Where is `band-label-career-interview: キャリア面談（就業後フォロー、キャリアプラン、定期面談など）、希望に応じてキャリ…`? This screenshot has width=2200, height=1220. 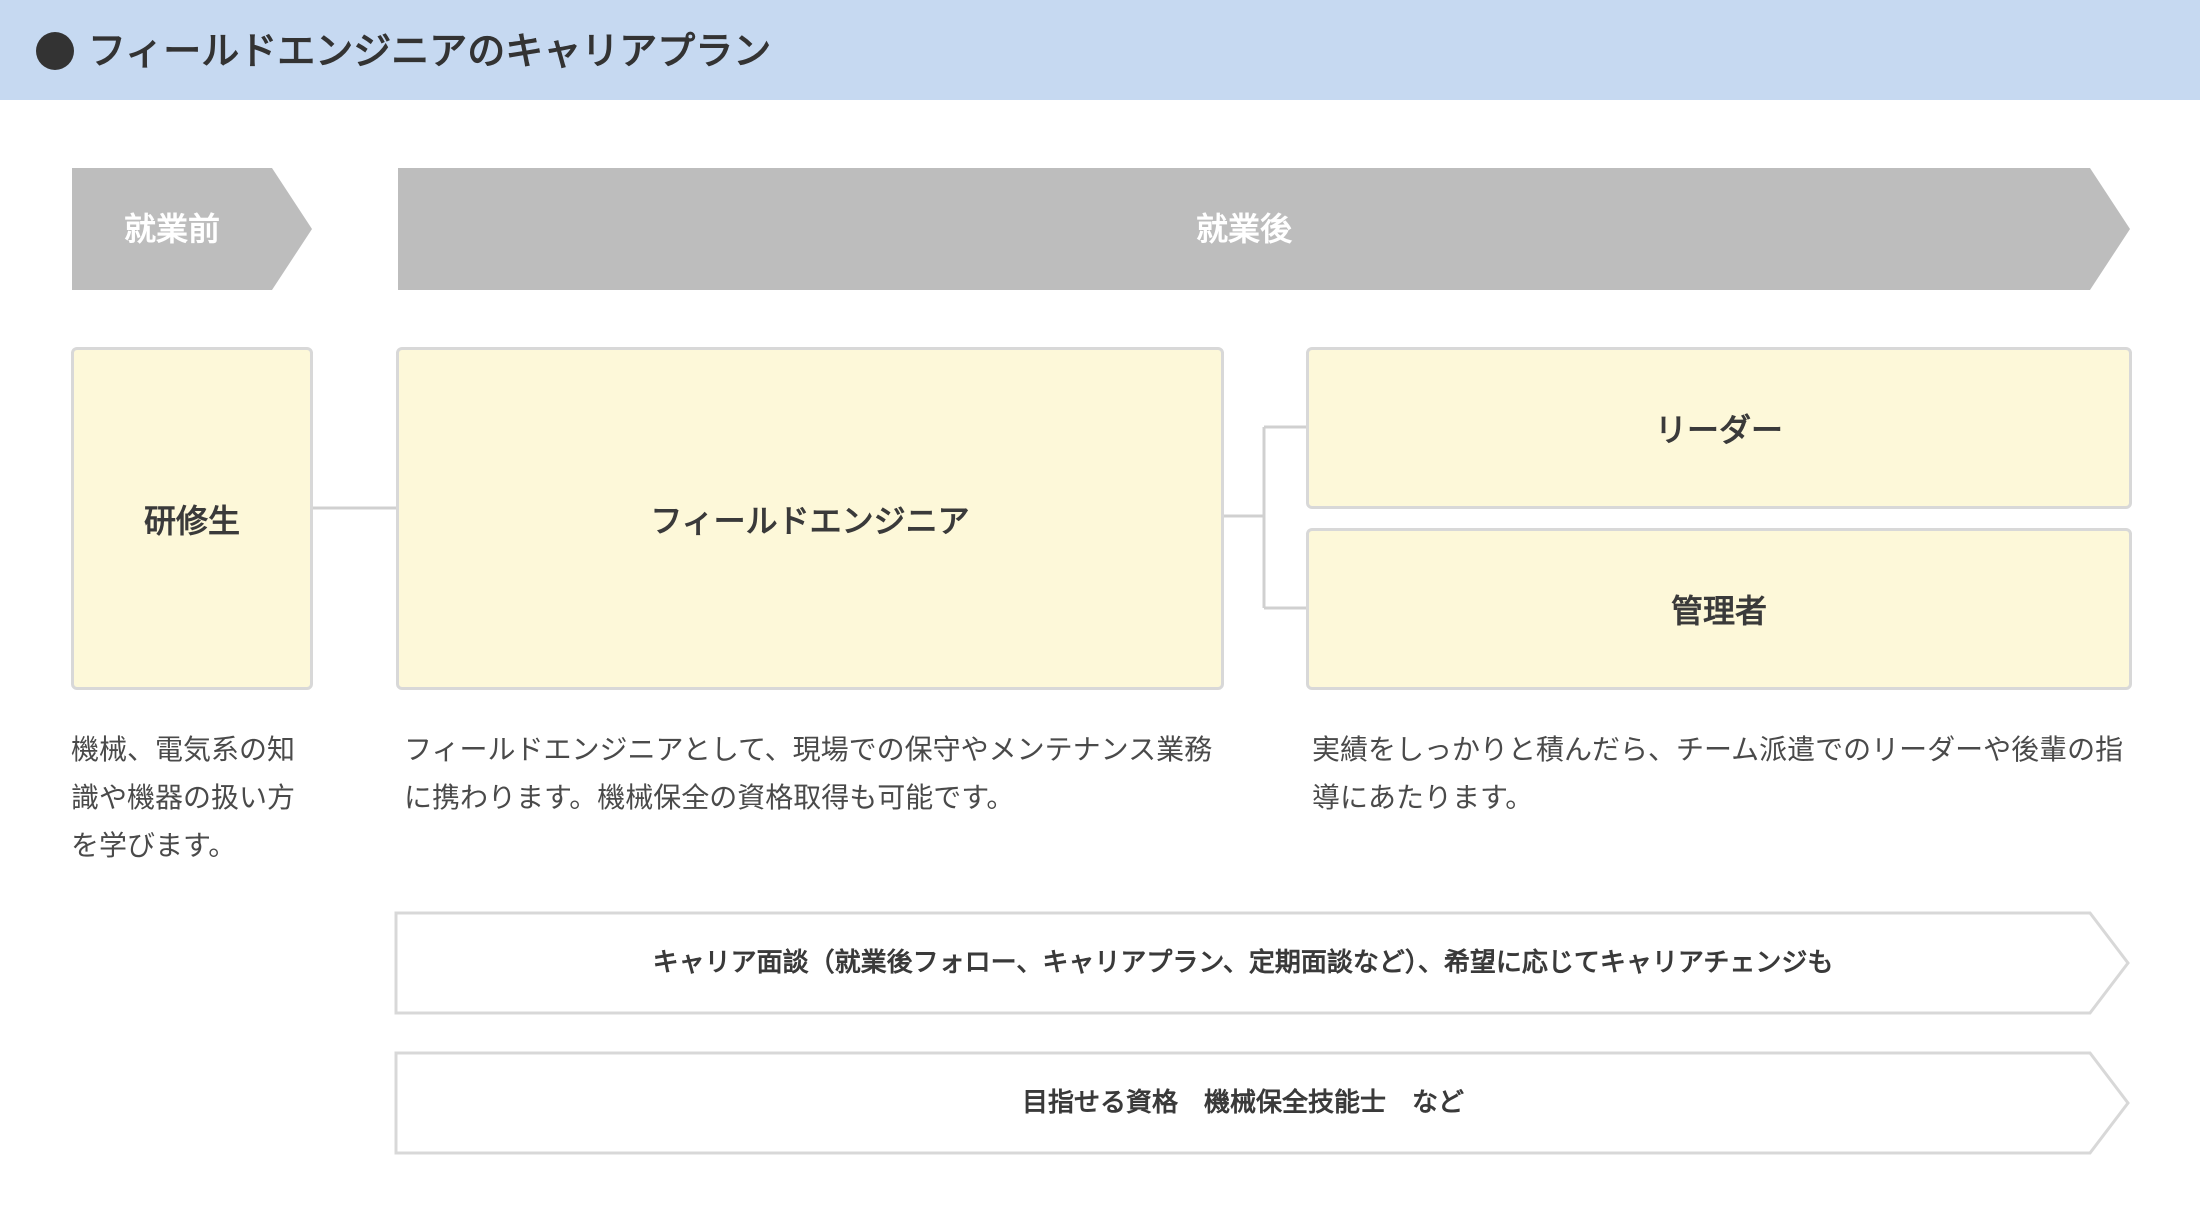
band-label-career-interview: キャリア面談（就業後フォロー、キャリアプラン、定期面談など）、希望に応じてキャリ… is located at coordinates (1243, 963).